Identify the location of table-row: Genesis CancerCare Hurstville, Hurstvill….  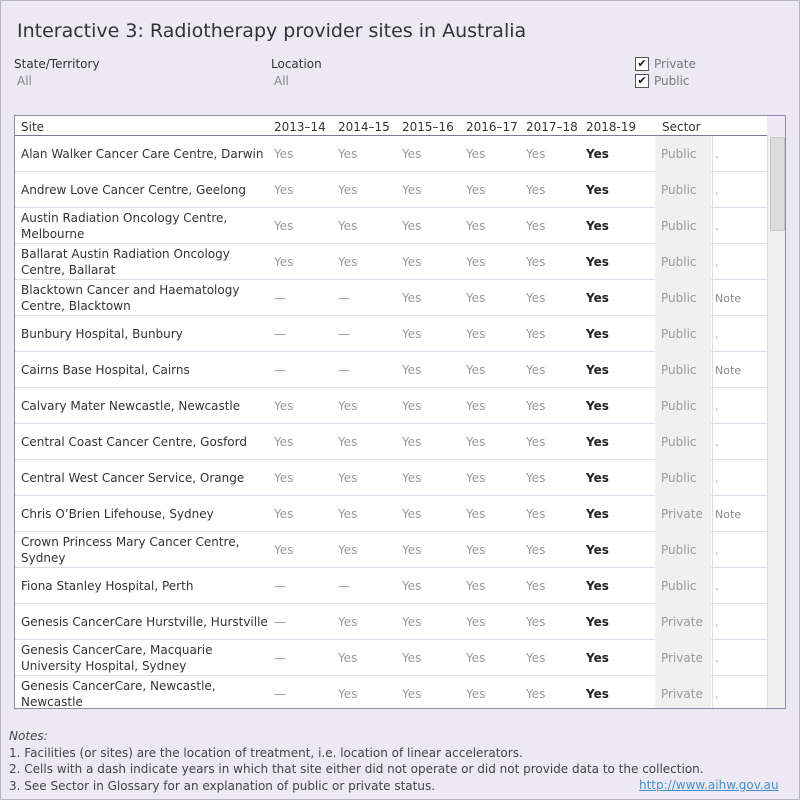
(391, 622).